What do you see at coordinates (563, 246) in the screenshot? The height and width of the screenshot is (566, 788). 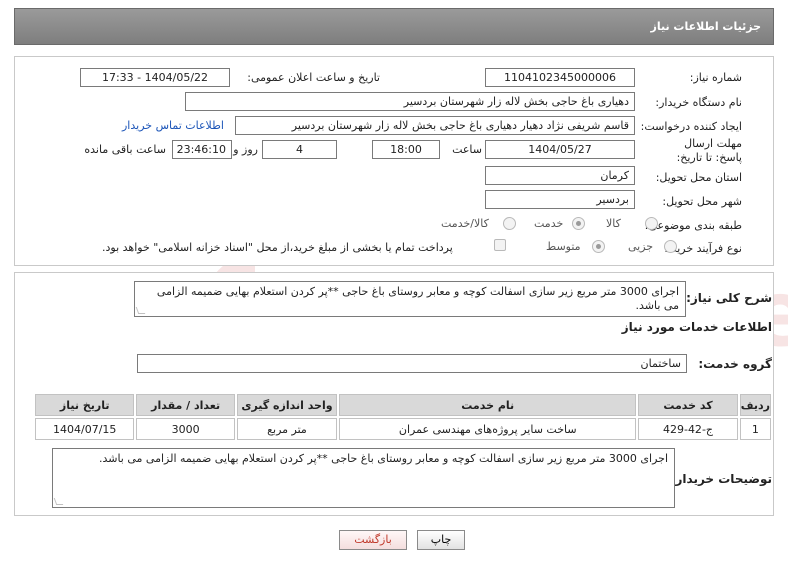 I see `process-medium-option: متوسط` at bounding box center [563, 246].